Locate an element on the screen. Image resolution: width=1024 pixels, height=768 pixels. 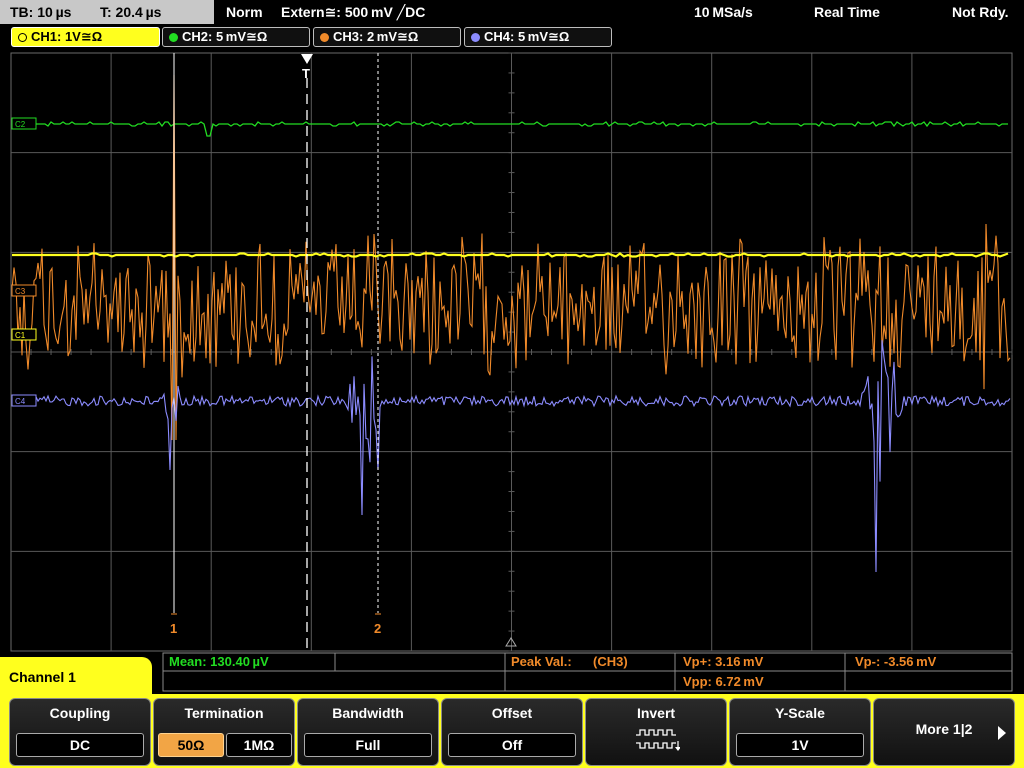
trigger-time-value: T: 20.4 µs is located at coordinates (131, 12).